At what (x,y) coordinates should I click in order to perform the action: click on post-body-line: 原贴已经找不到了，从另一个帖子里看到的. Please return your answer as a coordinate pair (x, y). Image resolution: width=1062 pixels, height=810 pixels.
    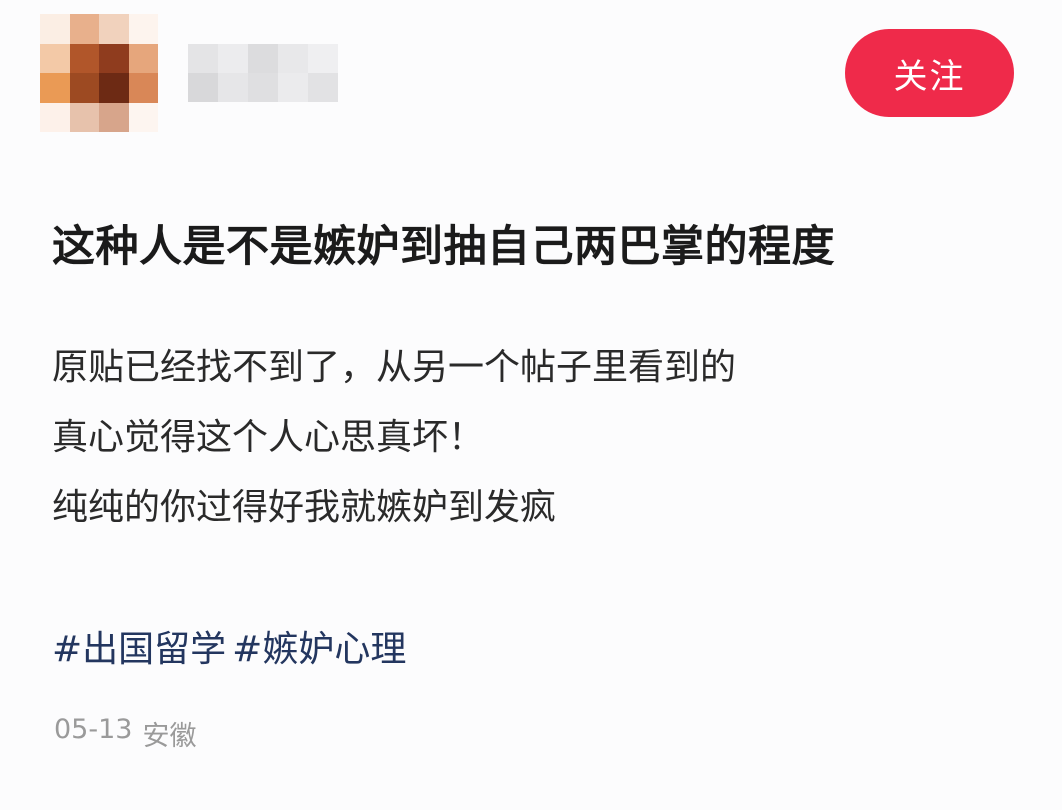
    Looking at the image, I should click on (394, 367).